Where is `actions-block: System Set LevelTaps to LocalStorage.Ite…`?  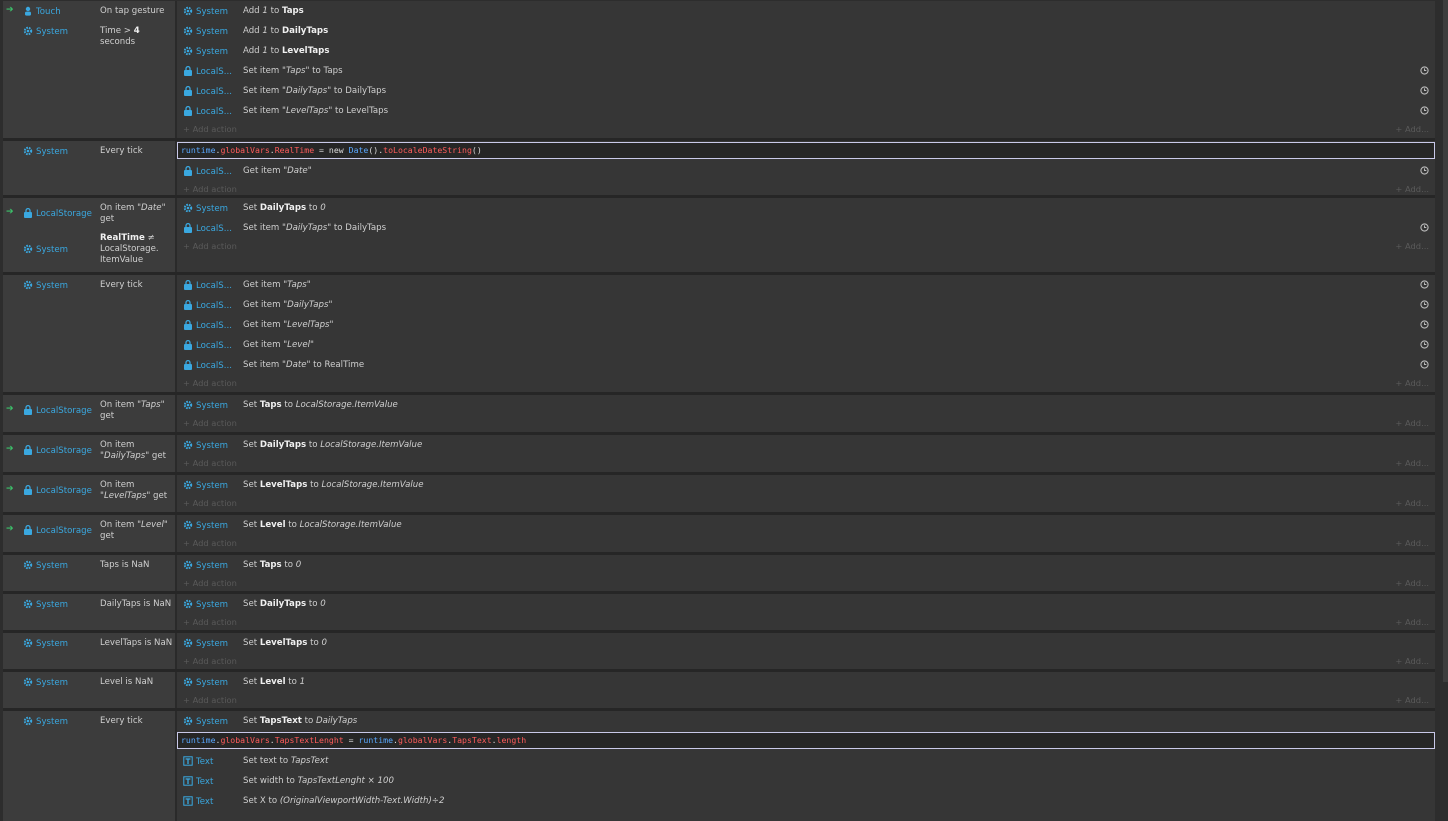 actions-block: System Set LevelTaps to LocalStorage.Ite… is located at coordinates (806, 493).